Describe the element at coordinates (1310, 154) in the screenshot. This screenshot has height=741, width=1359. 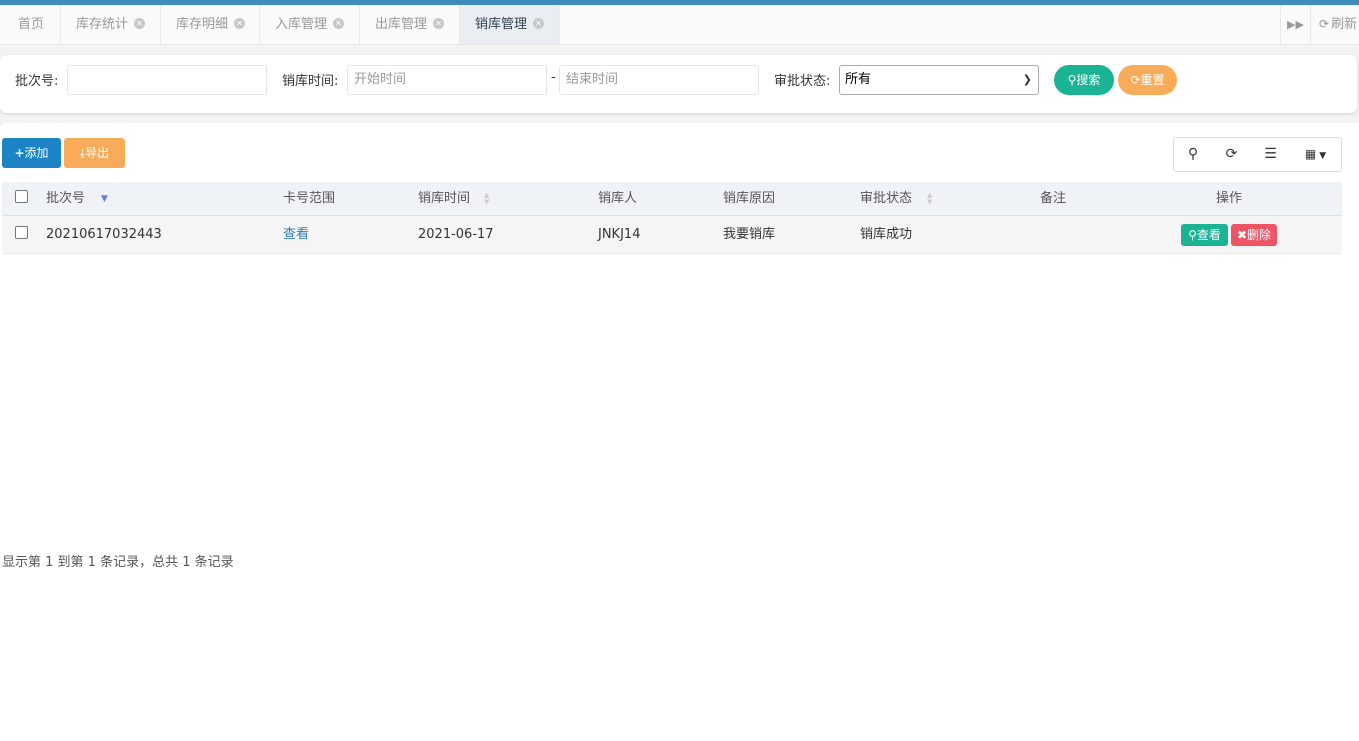
I see `grid-icon: ▦` at that location.